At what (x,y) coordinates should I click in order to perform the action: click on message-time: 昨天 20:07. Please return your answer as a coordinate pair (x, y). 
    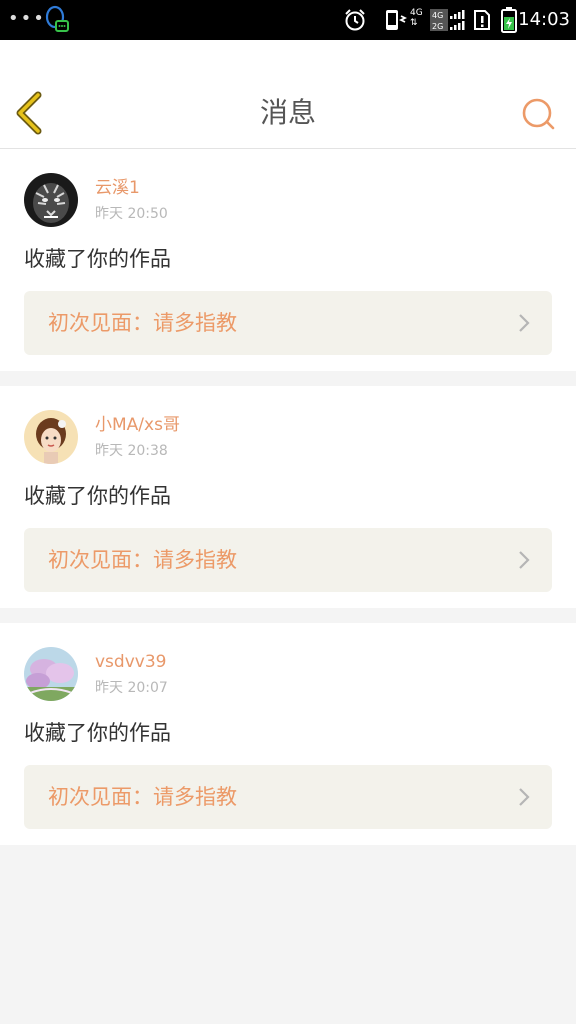
    Looking at the image, I should click on (131, 688).